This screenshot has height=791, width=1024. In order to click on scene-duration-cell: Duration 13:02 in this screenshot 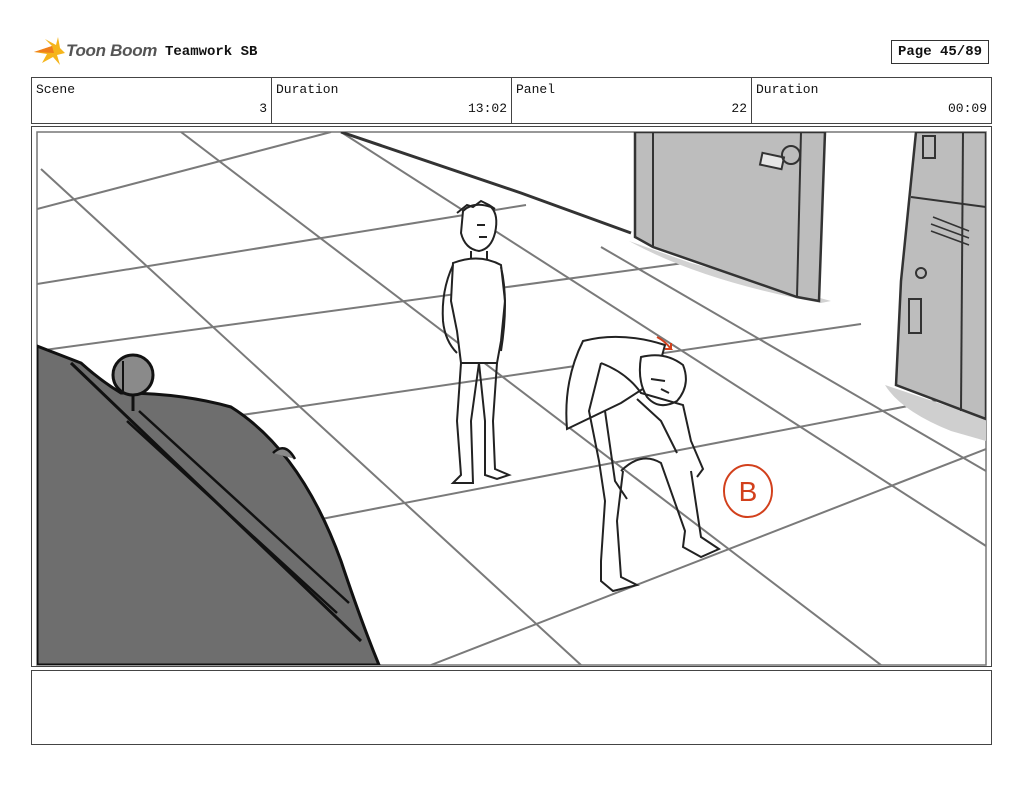, I will do `click(392, 100)`.